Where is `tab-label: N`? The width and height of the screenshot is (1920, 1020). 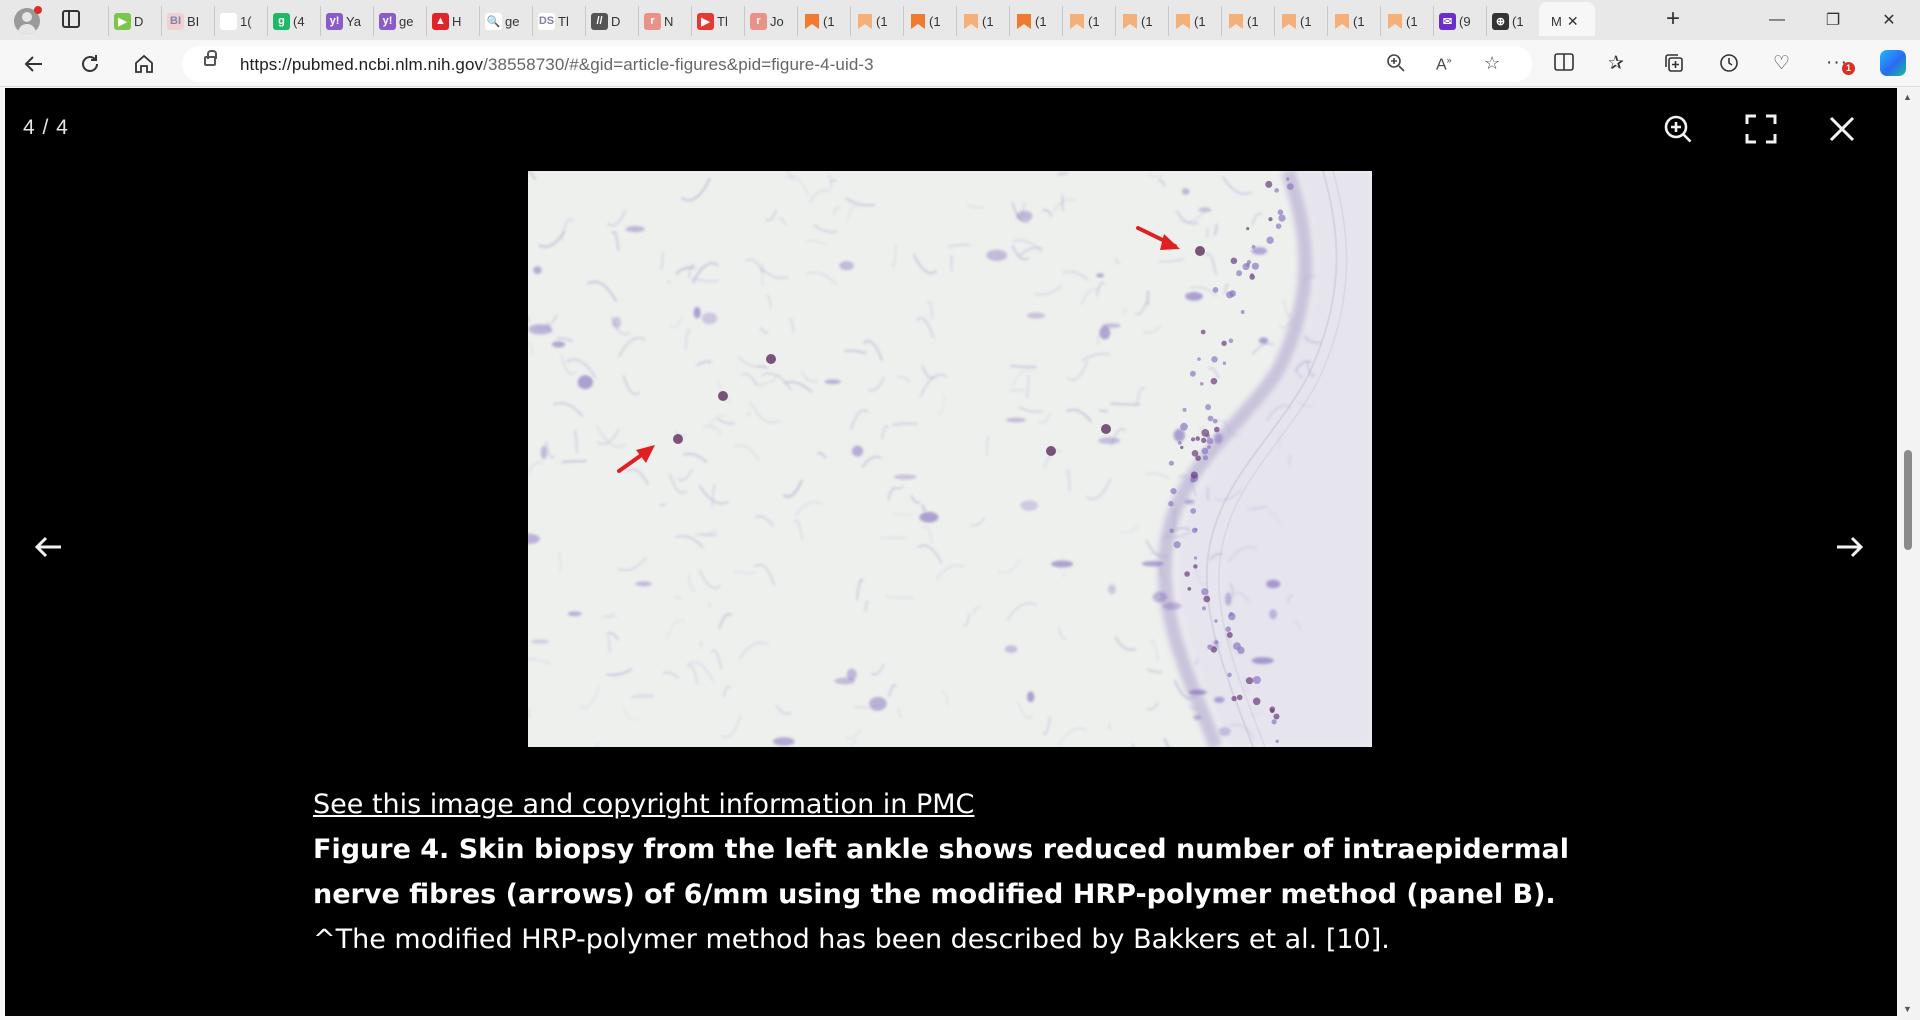 tab-label: N is located at coordinates (669, 21).